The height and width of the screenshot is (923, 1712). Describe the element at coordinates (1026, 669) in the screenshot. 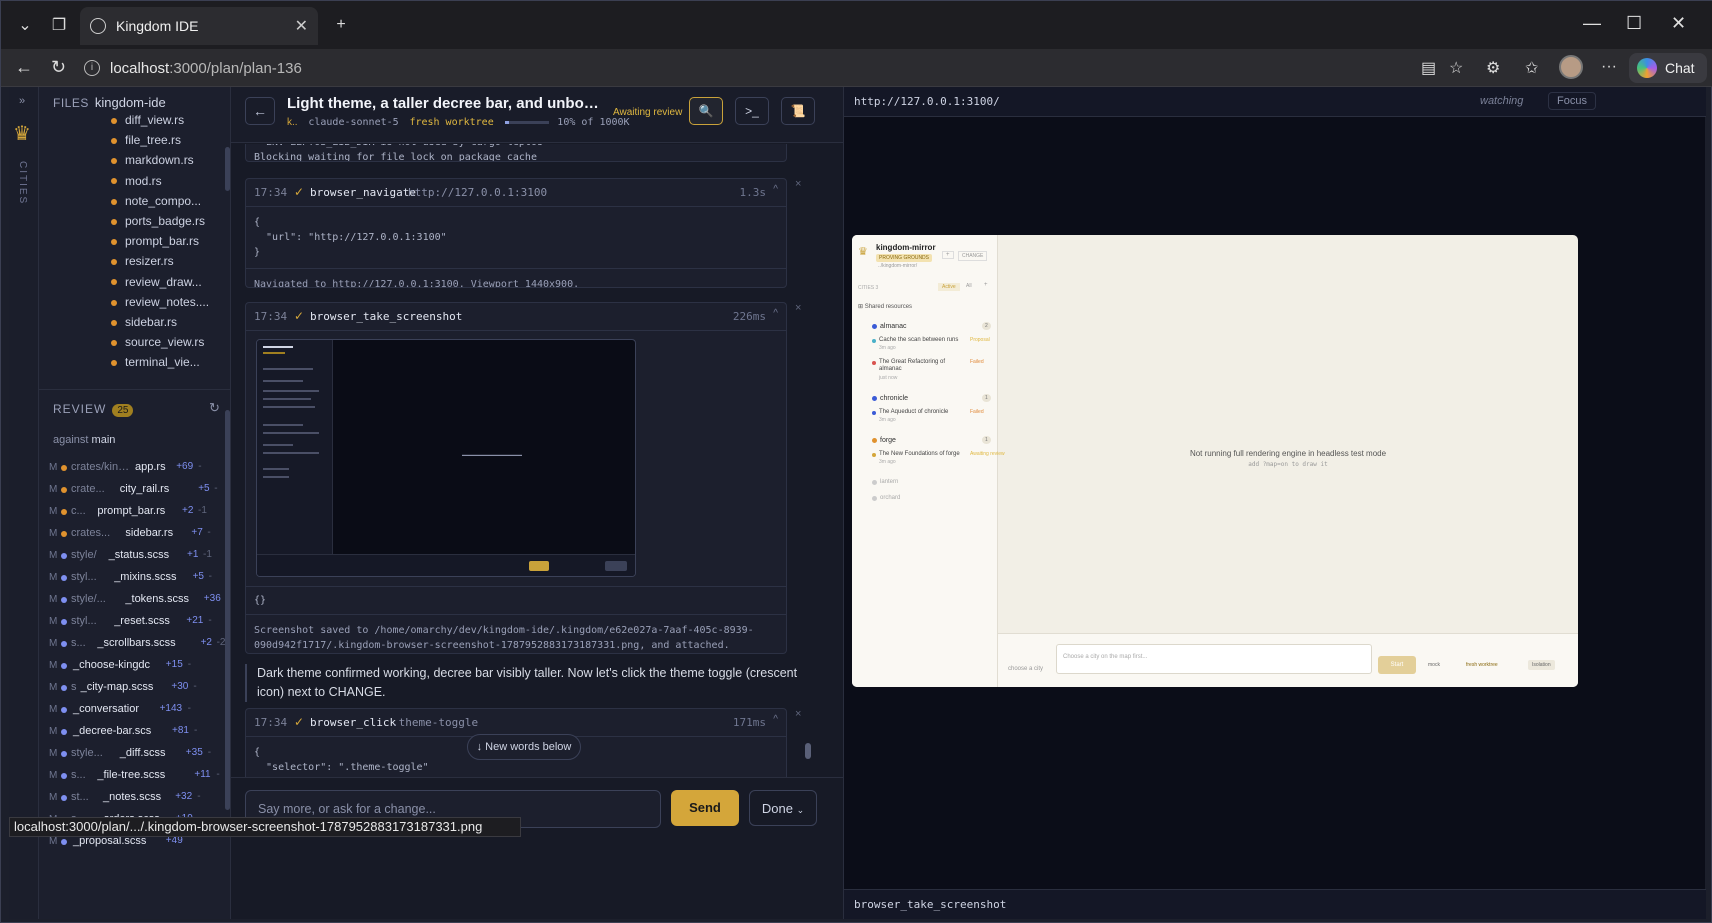

I see `mirror-choose: choose a city` at that location.